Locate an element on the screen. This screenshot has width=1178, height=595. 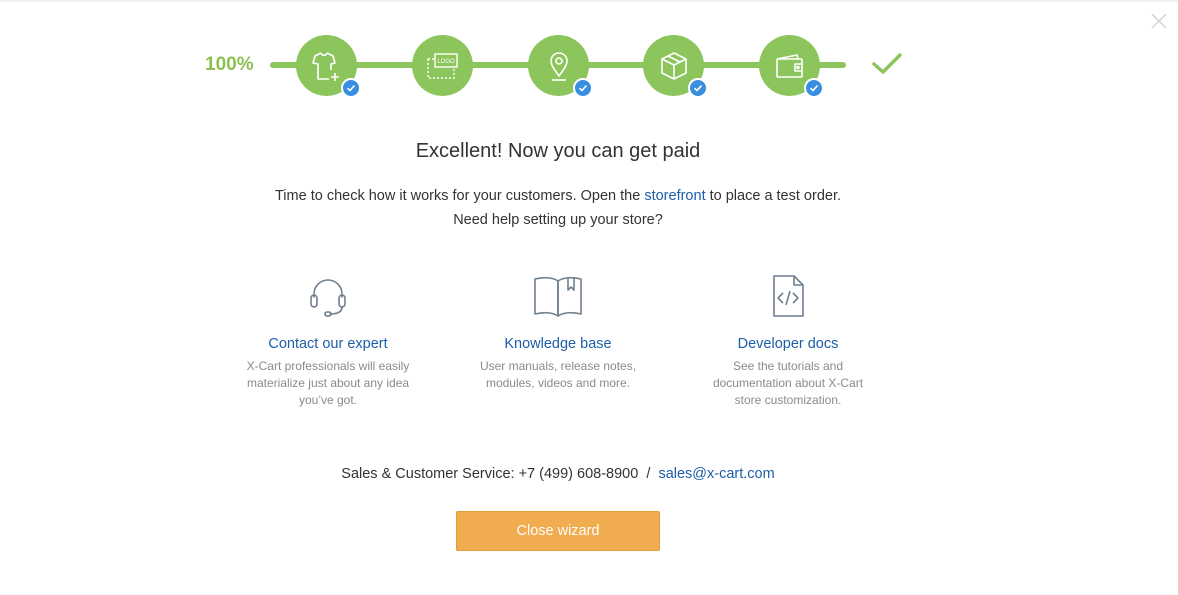
tshirt-plus-icon is located at coordinates (325, 66).